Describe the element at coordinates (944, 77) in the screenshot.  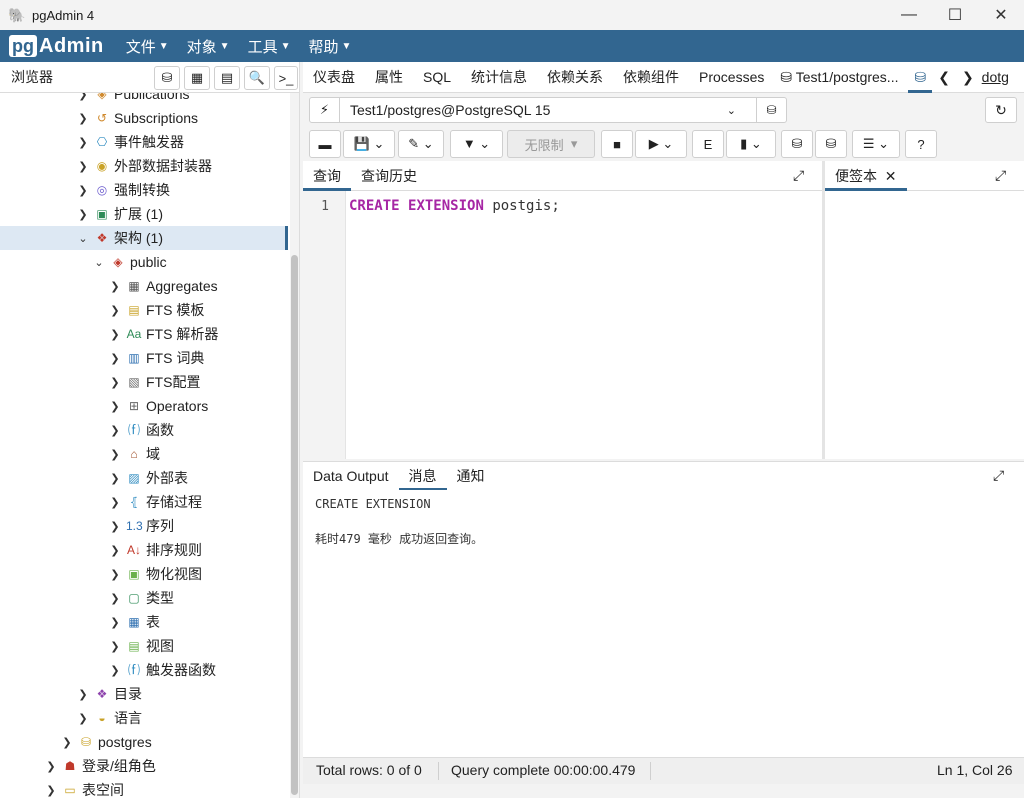
I see `tabs-scroll-left-icon: ❮` at that location.